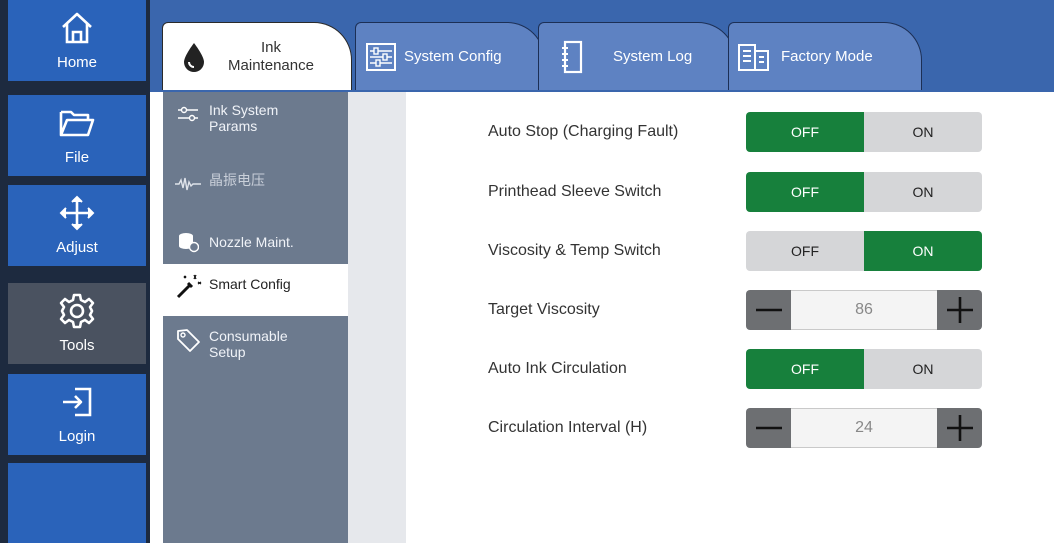  Describe the element at coordinates (730, 132) in the screenshot. I see `setting-row-auto-stop: Auto Stop (Charging Fault) OFF ON` at that location.